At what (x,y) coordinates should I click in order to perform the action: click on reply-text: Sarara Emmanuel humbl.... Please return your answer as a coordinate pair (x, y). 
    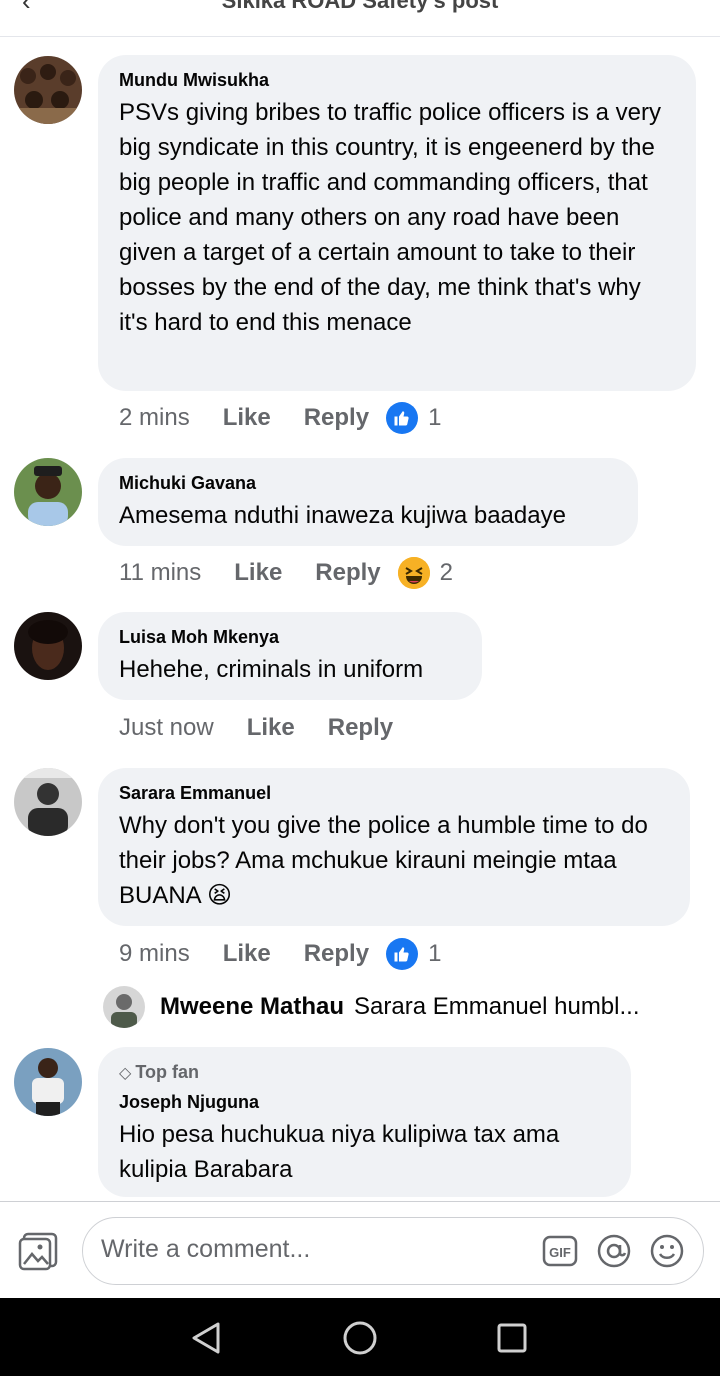
    Looking at the image, I should click on (497, 1006).